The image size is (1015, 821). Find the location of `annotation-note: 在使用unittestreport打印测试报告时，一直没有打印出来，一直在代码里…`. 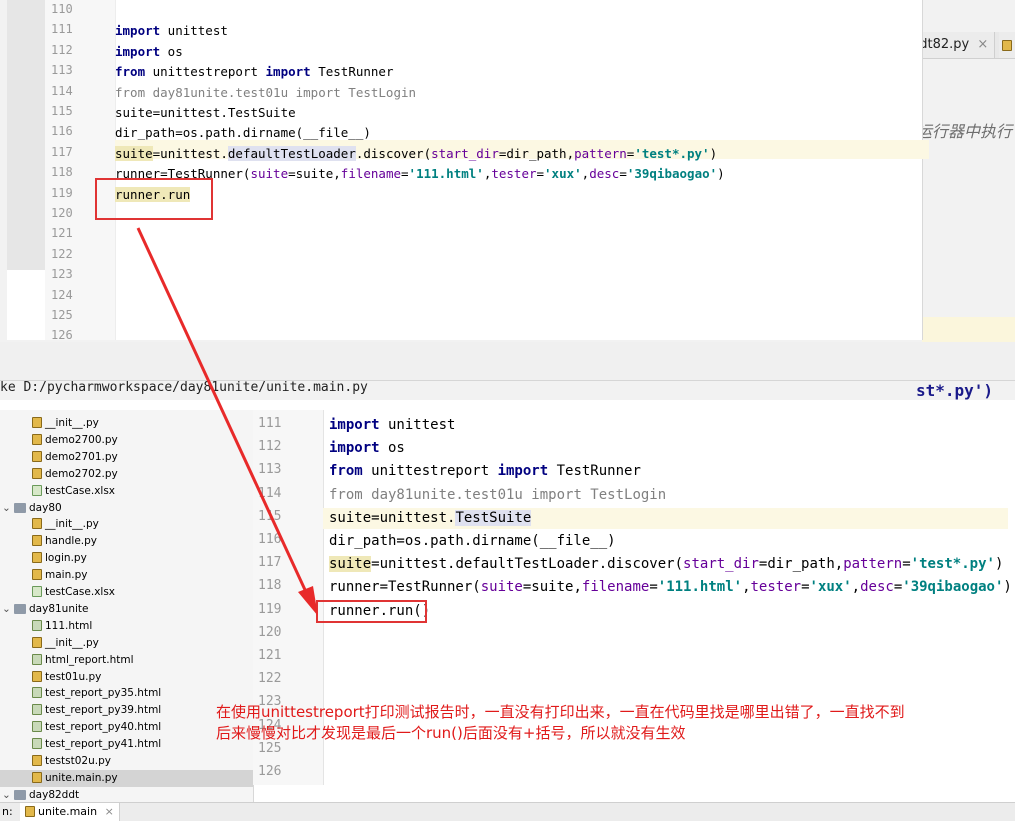

annotation-note: 在使用unittestreport打印测试报告时，一直没有打印出来，一直在代码里… is located at coordinates (560, 723).